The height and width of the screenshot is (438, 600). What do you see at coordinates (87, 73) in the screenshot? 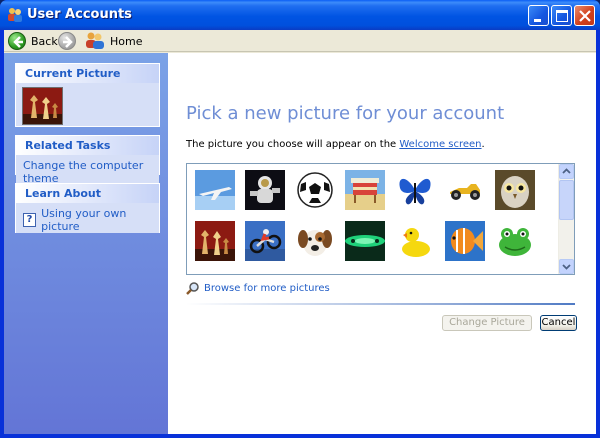
I see `current-picture-heading: Current Picture` at bounding box center [87, 73].